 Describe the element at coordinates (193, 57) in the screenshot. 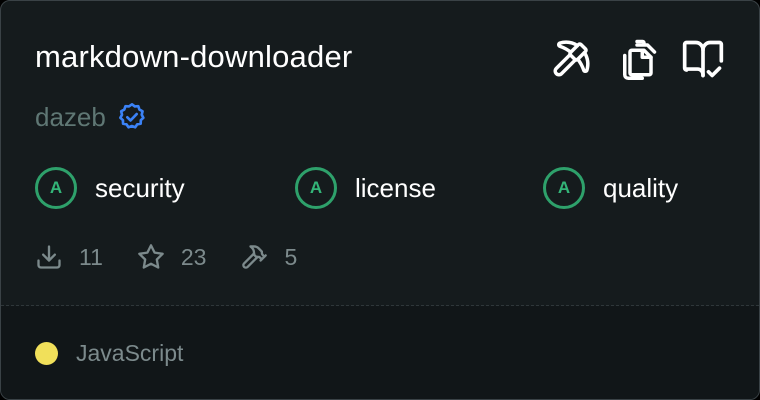

I see `server-name: markdown-downloader` at that location.